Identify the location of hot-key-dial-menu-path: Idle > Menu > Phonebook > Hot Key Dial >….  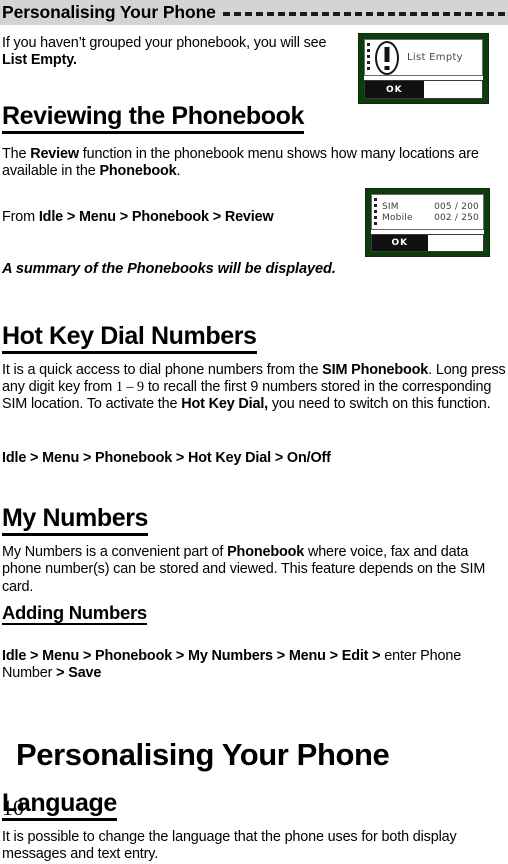
(166, 458).